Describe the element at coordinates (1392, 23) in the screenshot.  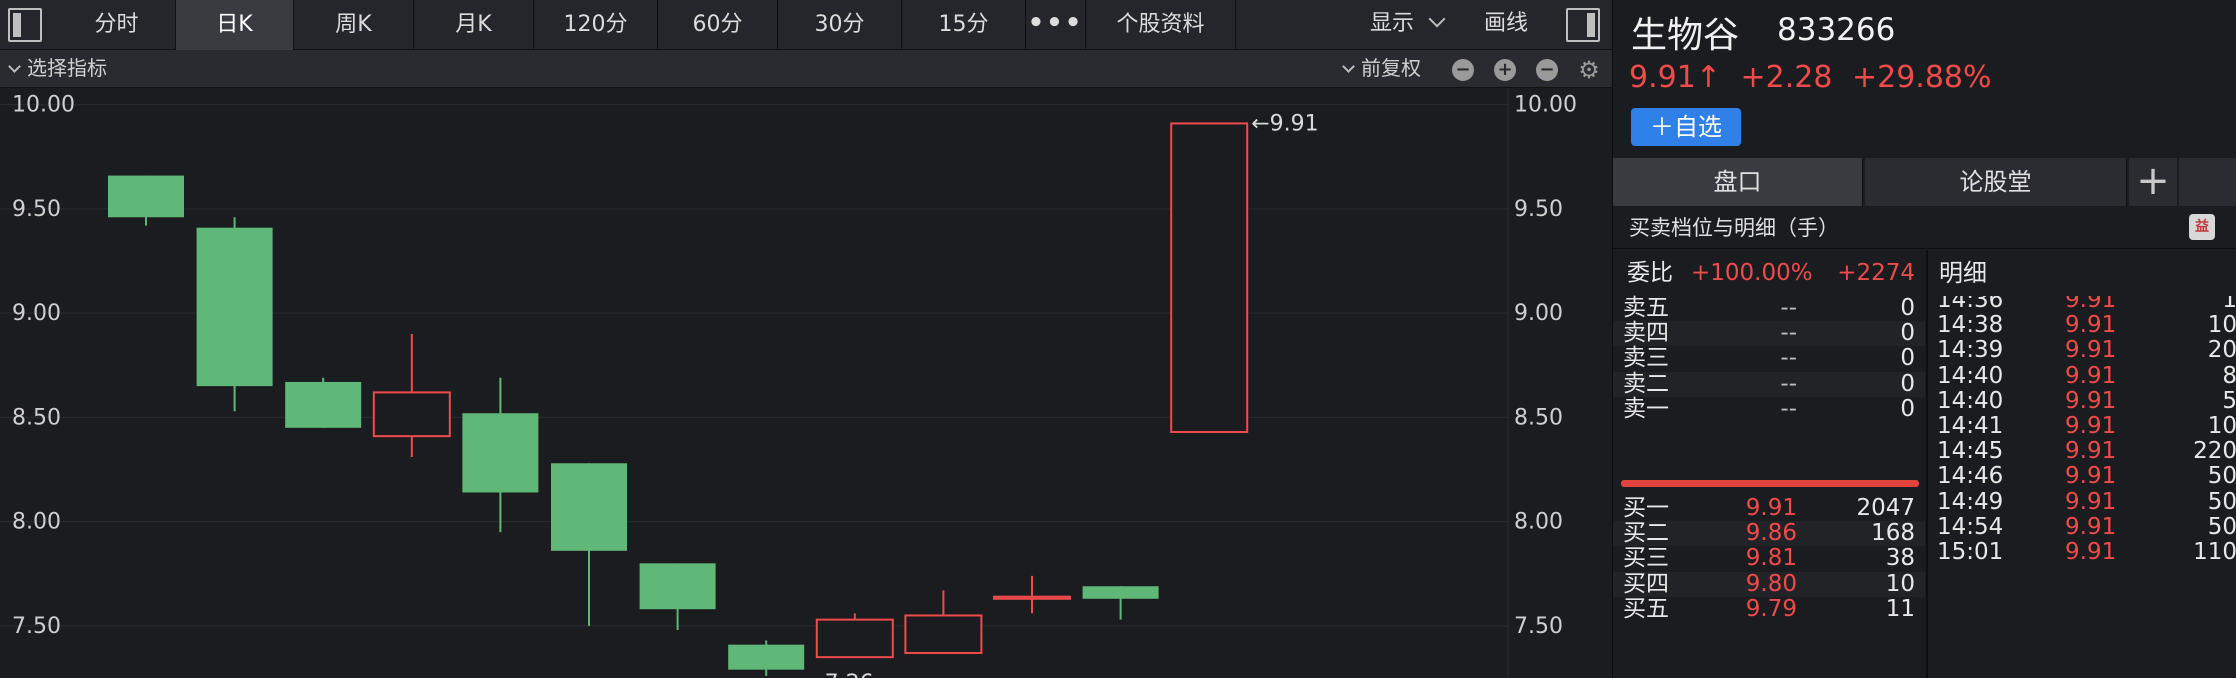
I see `display-label: 显示` at that location.